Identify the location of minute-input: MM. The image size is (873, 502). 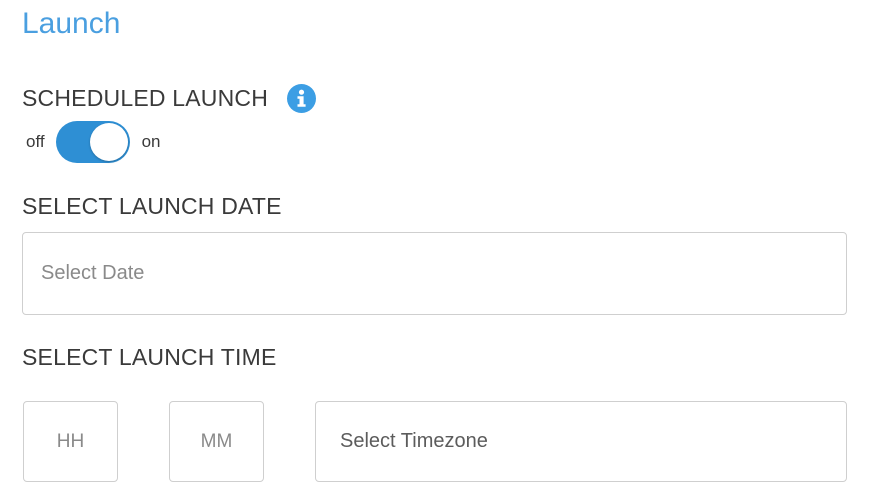
(216, 441).